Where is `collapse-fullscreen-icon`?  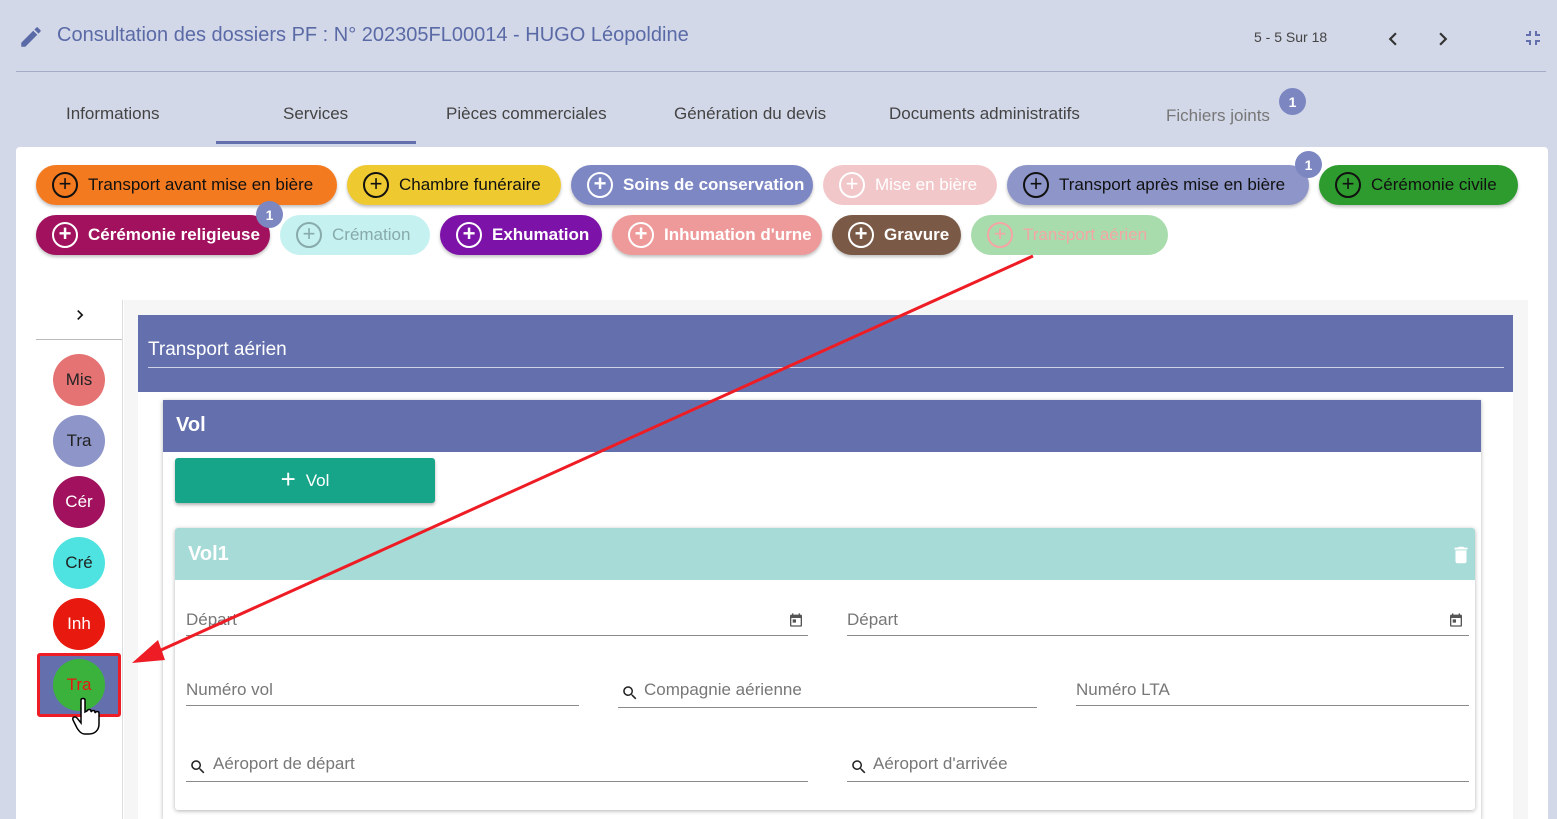
collapse-fullscreen-icon is located at coordinates (1533, 38).